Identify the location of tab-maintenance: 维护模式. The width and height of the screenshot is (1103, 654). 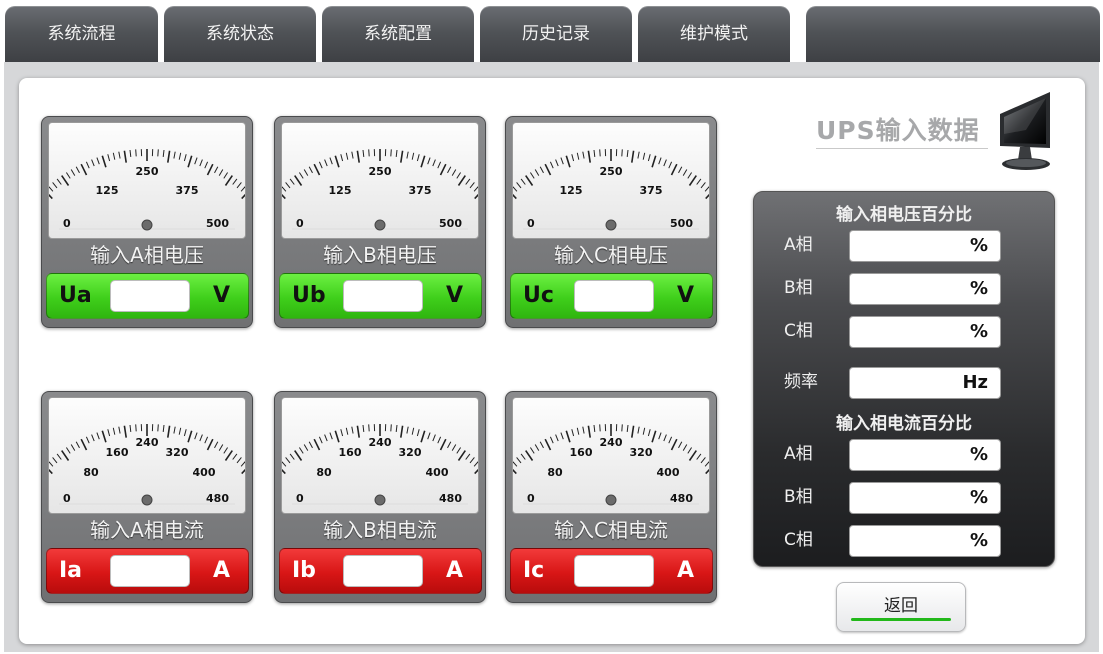
(714, 34).